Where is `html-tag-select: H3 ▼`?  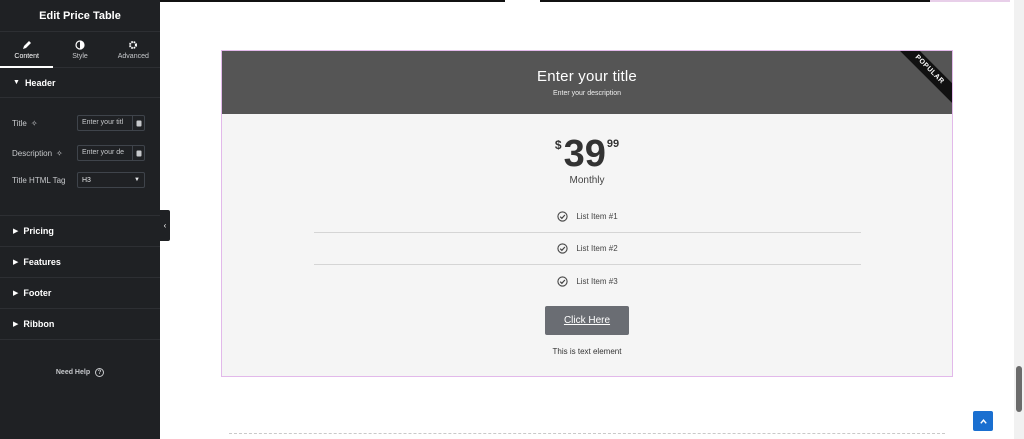
html-tag-select: H3 ▼ is located at coordinates (111, 180).